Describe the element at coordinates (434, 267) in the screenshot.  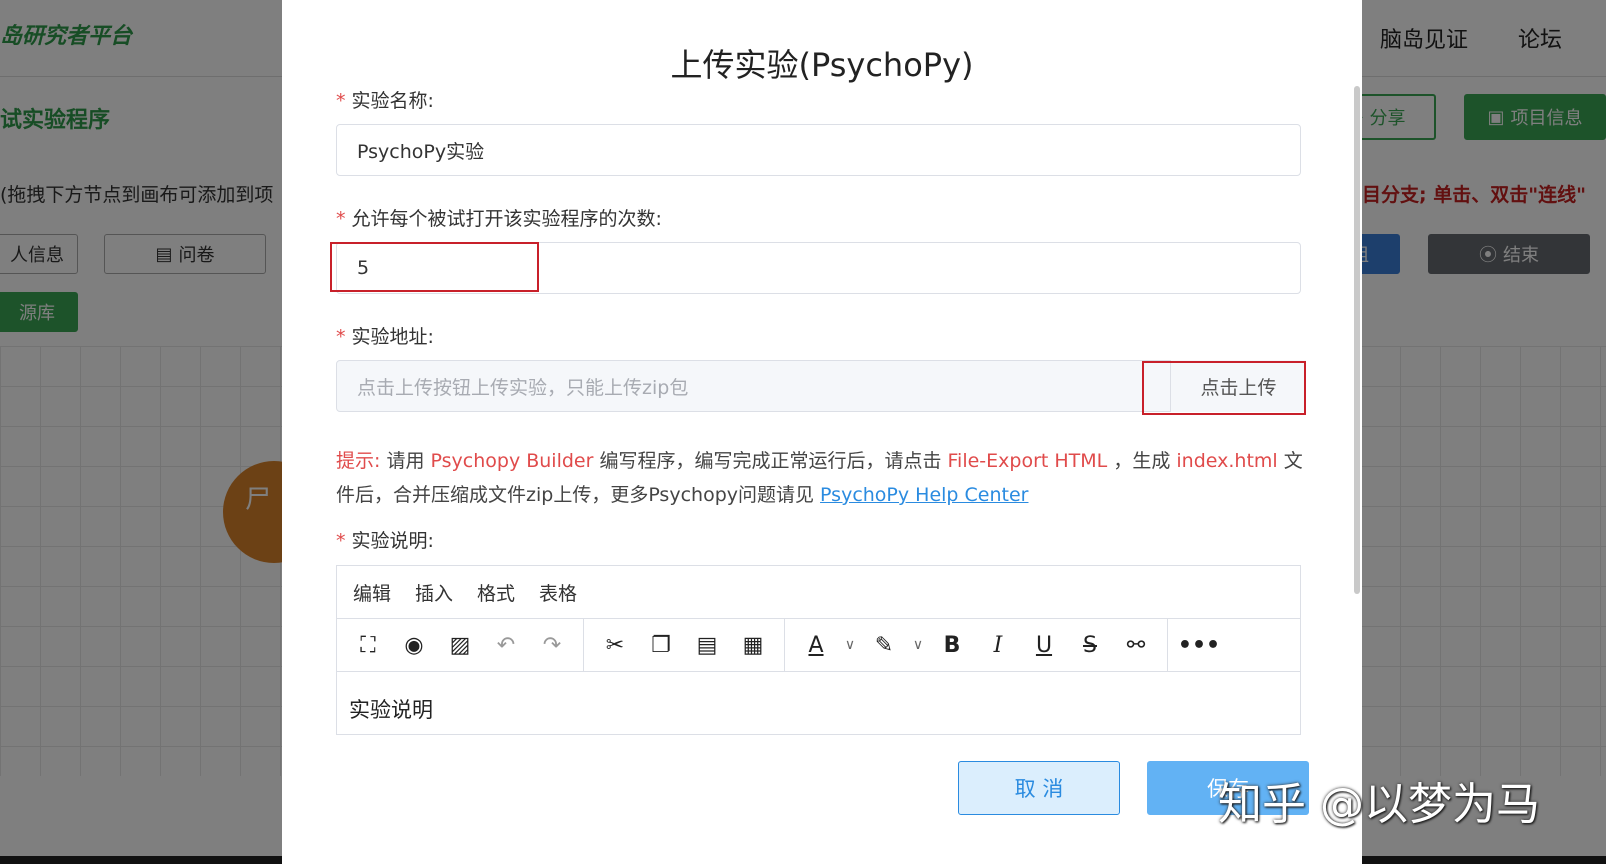
I see `attempts-highlight-box` at that location.